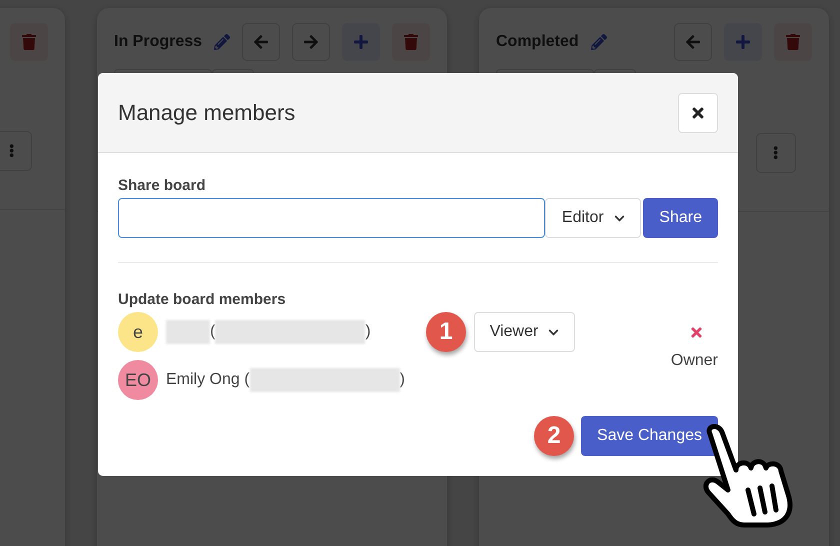 The height and width of the screenshot is (546, 840). Describe the element at coordinates (554, 436) in the screenshot. I see `step-badge: 2` at that location.